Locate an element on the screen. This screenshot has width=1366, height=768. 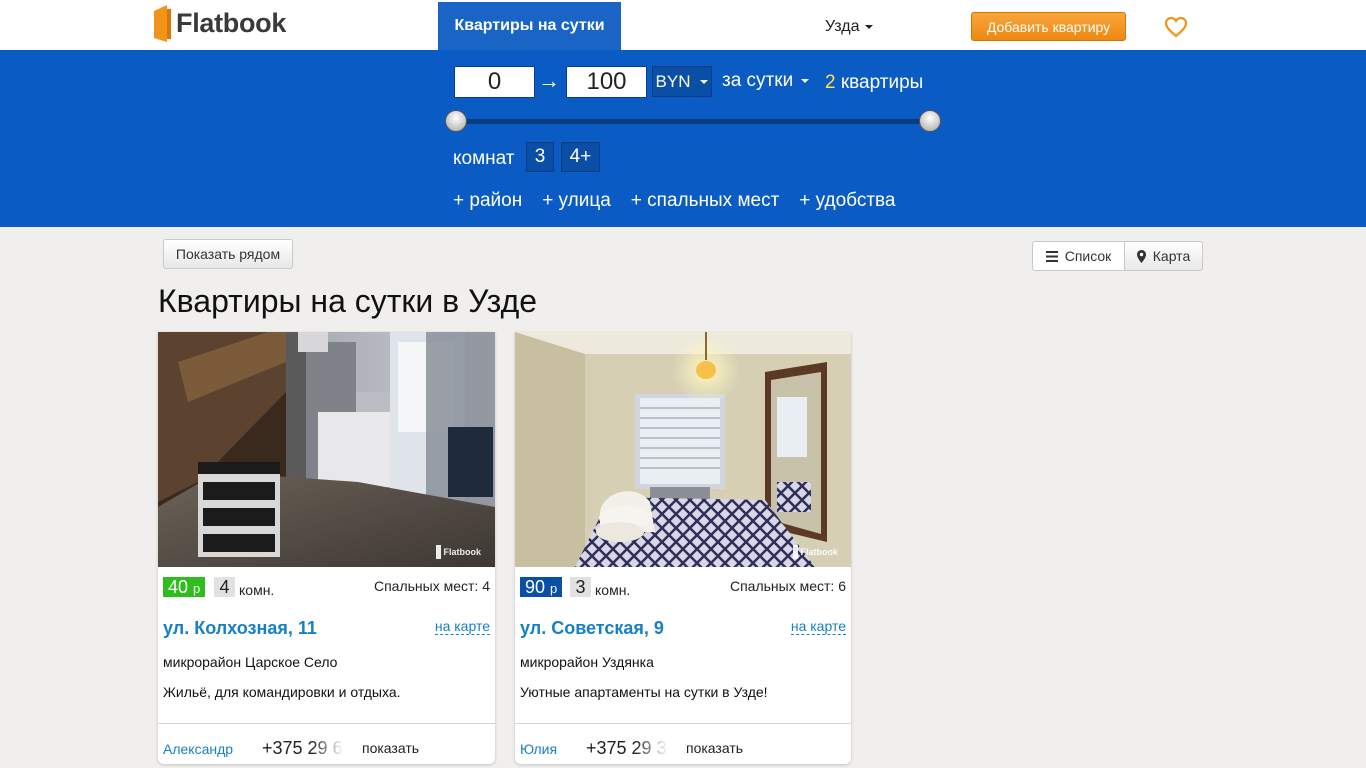
page-title: Квартиры на сутки в Узде is located at coordinates (348, 301).